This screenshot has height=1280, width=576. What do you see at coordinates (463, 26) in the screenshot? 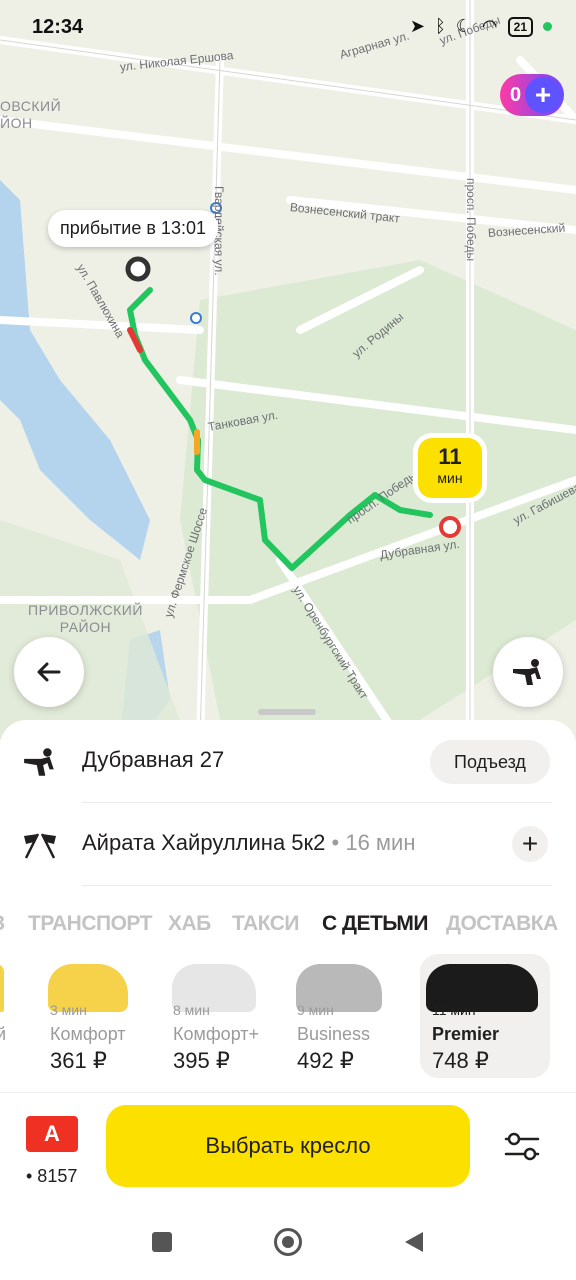
I see `moon-icon: ☾` at bounding box center [463, 26].